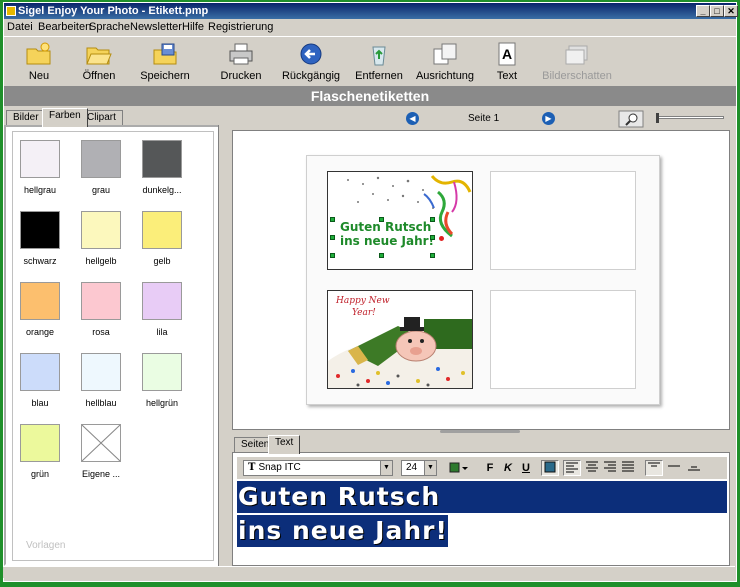 Image resolution: width=740 pixels, height=587 pixels. What do you see at coordinates (40, 332) in the screenshot?
I see `swatch-label: orange` at bounding box center [40, 332].